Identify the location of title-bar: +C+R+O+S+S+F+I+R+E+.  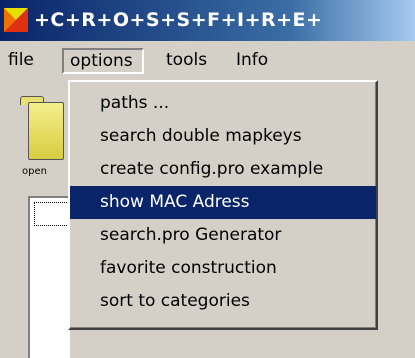
(207, 20).